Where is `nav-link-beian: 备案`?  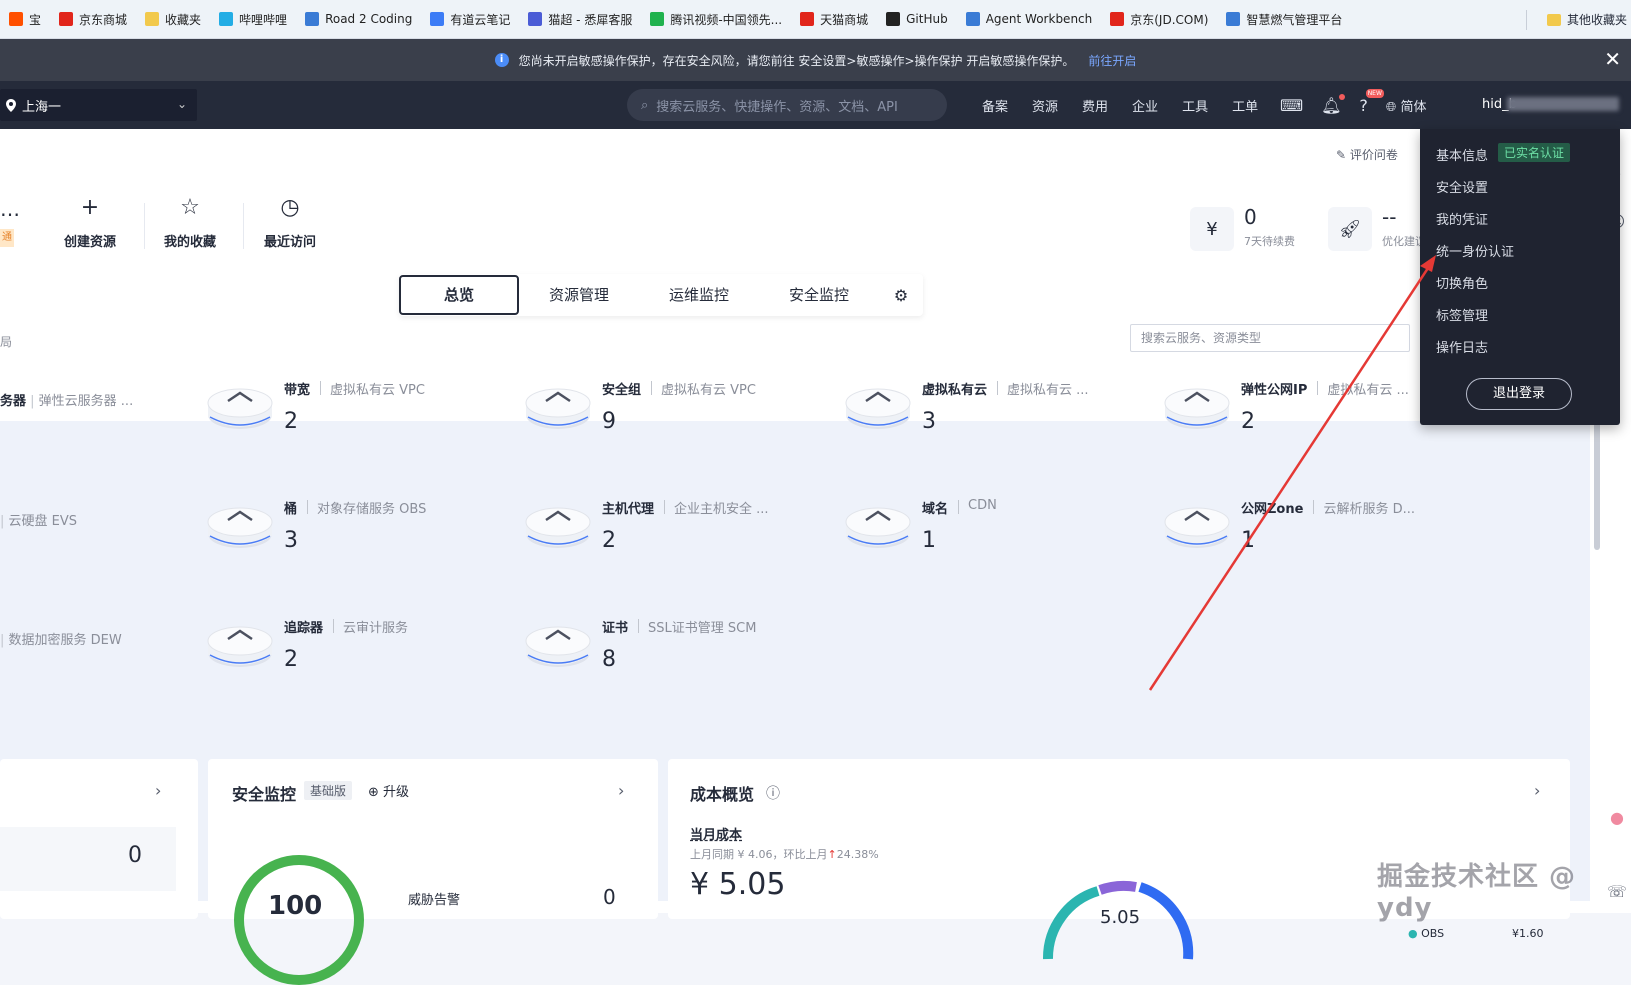 nav-link-beian: 备案 is located at coordinates (995, 105).